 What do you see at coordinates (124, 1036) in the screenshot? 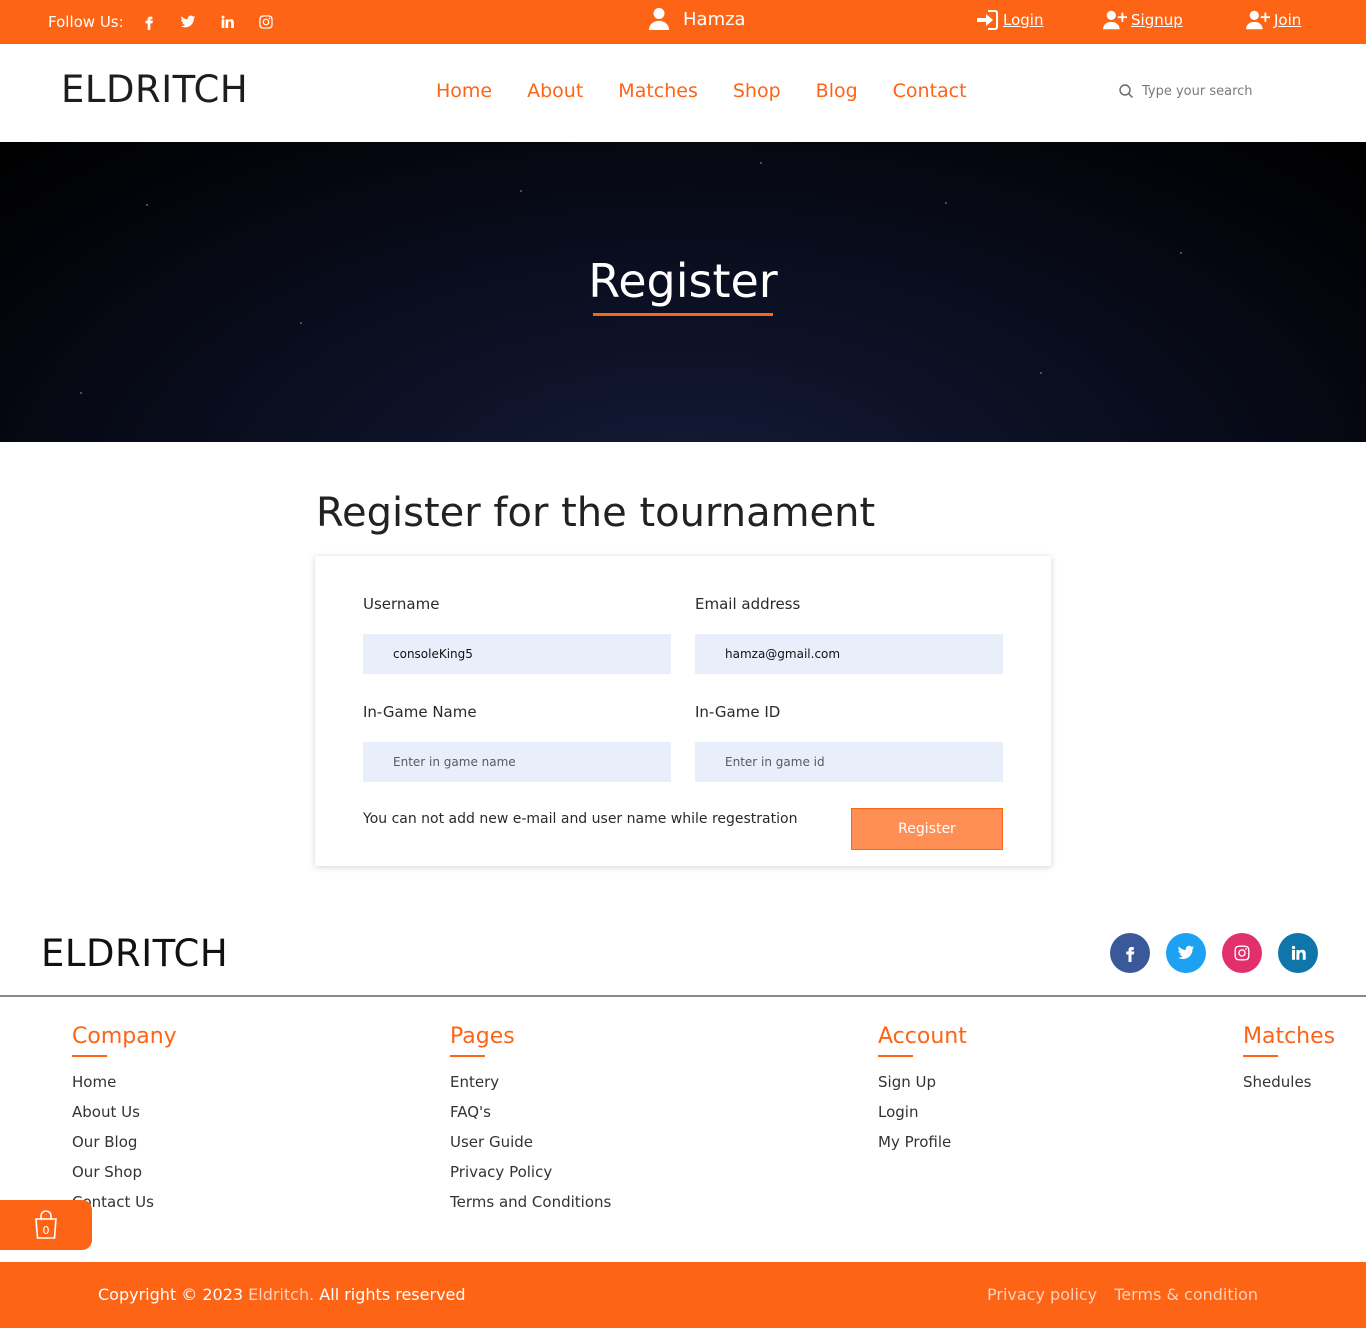
I see `footer-column-title: Company` at bounding box center [124, 1036].